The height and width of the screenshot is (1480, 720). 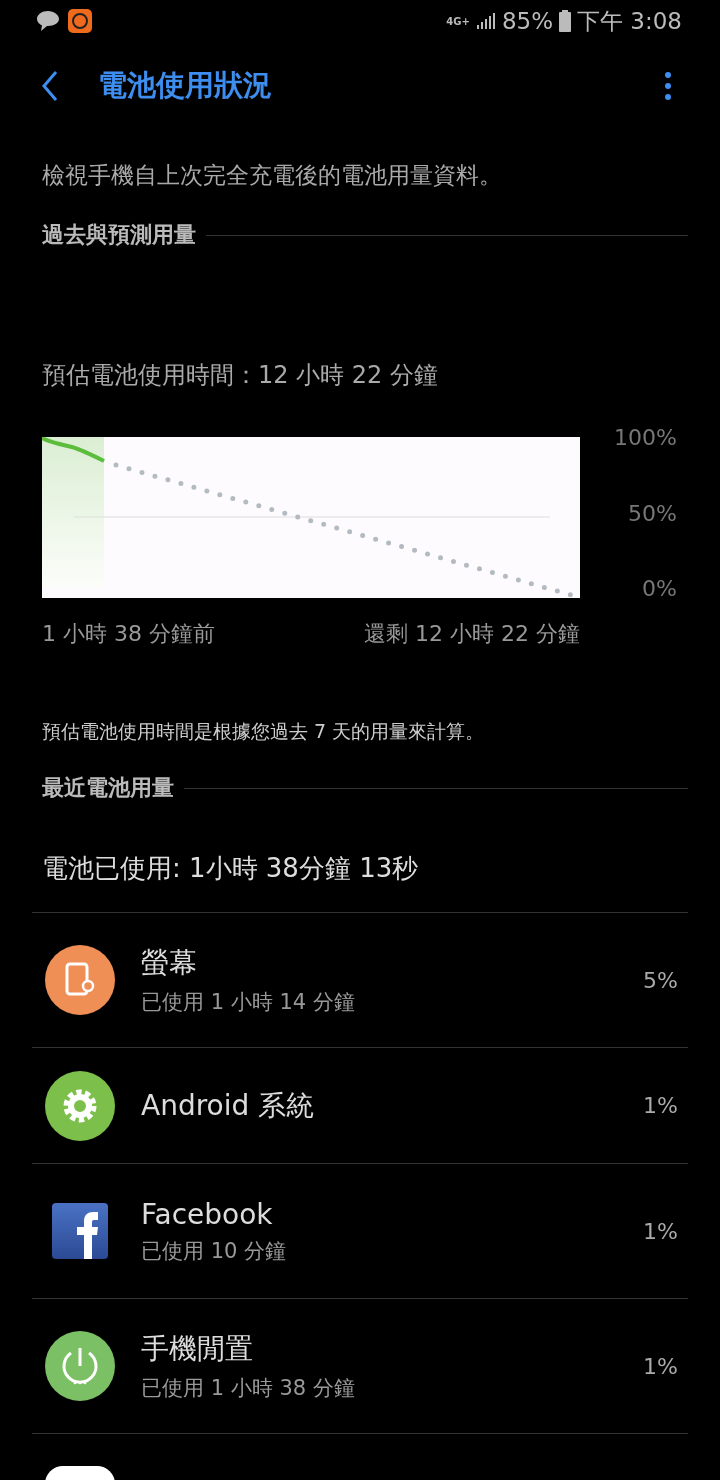 What do you see at coordinates (228, 1105) in the screenshot?
I see `app-name: Android 系統` at bounding box center [228, 1105].